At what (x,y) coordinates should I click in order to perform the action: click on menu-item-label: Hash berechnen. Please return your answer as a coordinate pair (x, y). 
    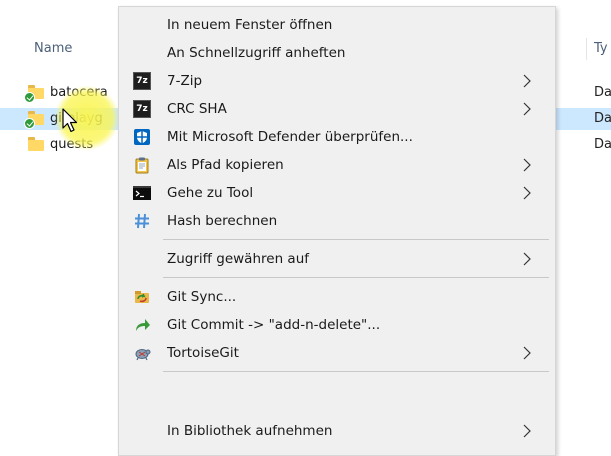
    Looking at the image, I should click on (222, 221).